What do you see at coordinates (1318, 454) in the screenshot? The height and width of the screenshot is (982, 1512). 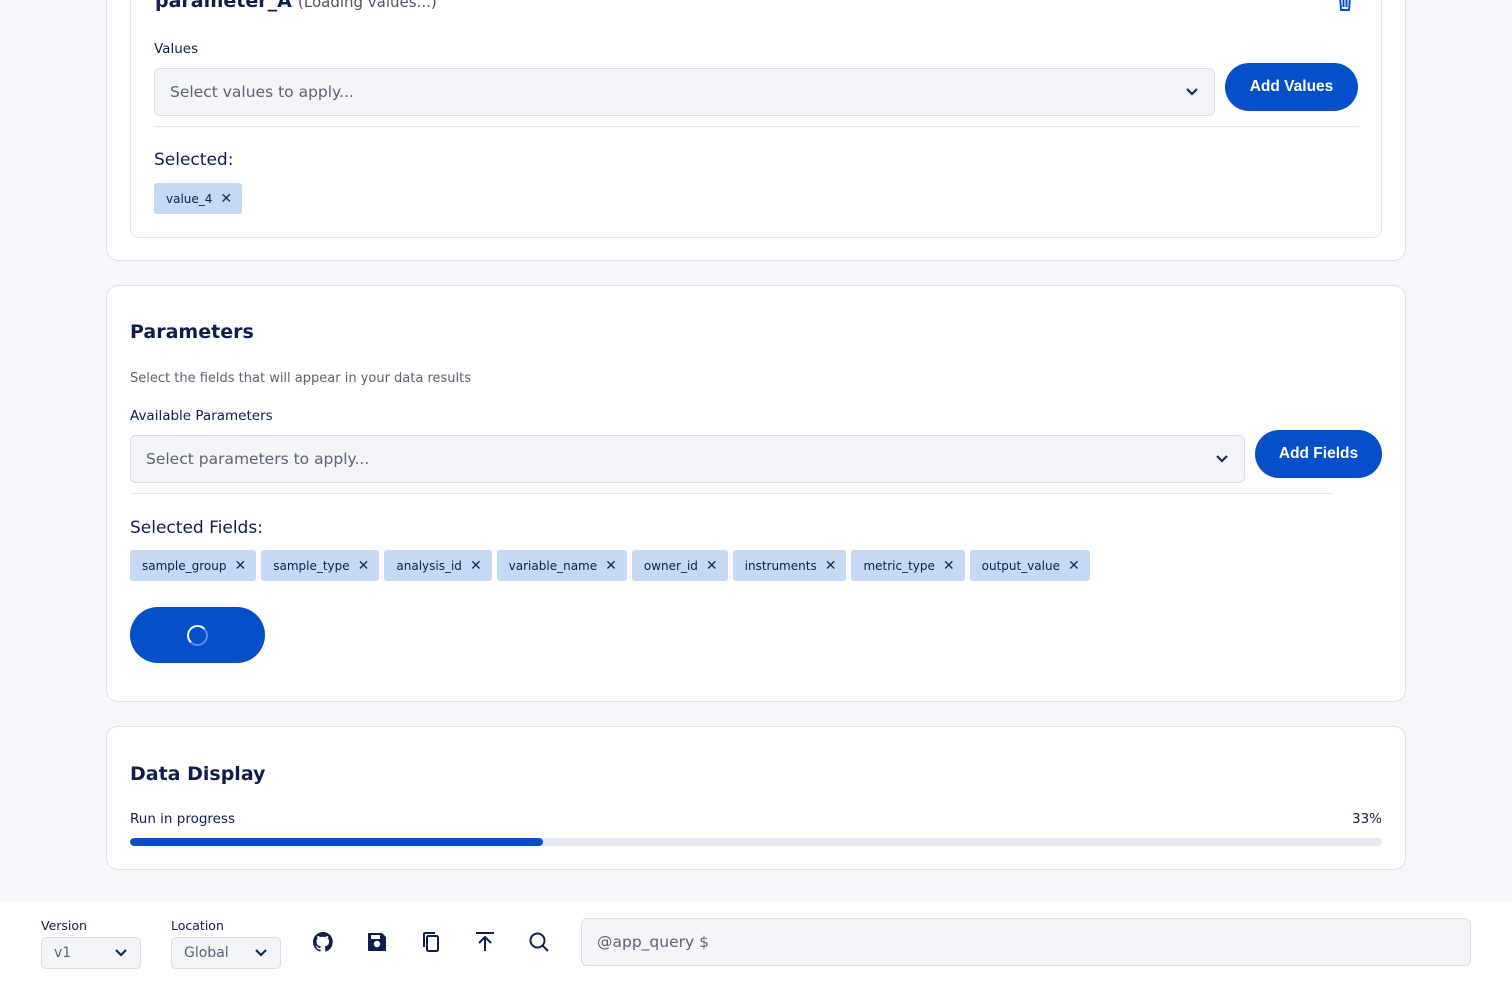 I see `add-fields-button: Add Fields` at bounding box center [1318, 454].